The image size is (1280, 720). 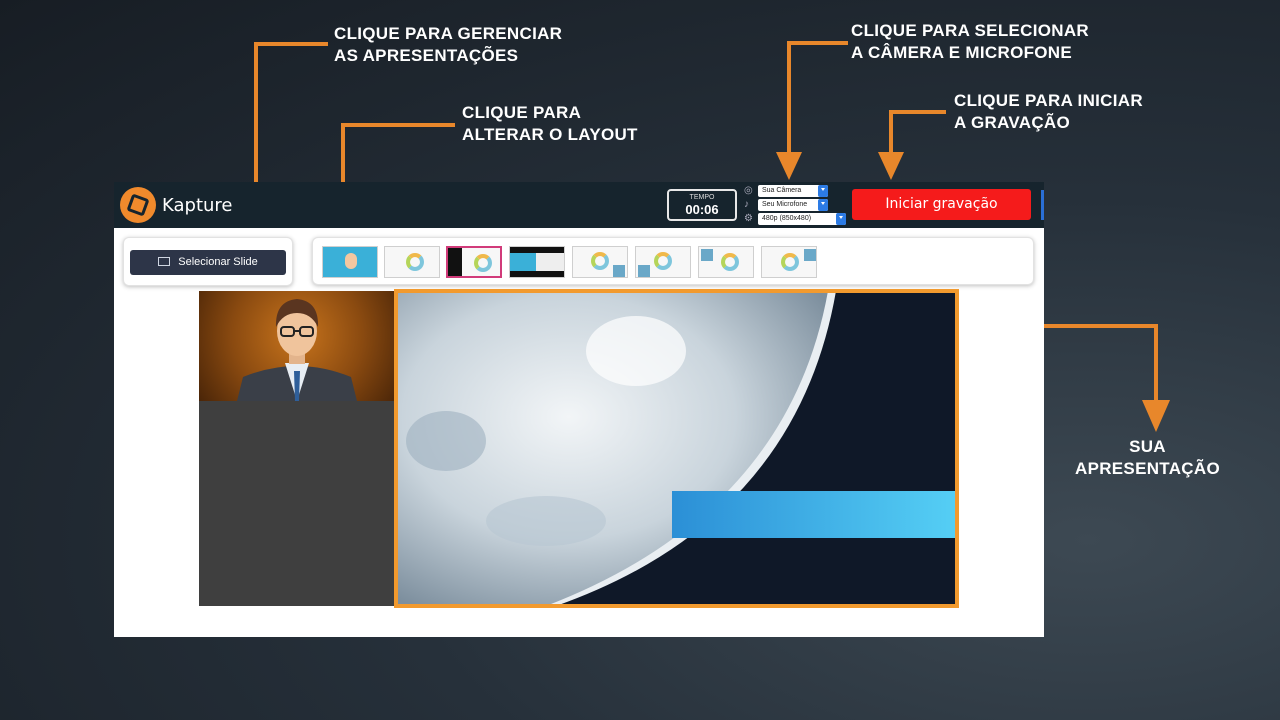 What do you see at coordinates (702, 197) in the screenshot?
I see `timer-label: TEMPO` at bounding box center [702, 197].